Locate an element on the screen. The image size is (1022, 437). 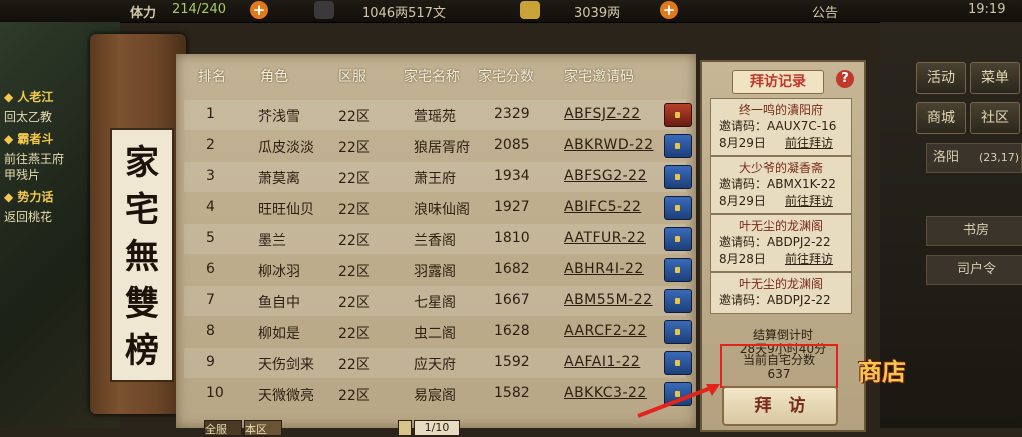
stamina-value: 214/240 is located at coordinates (199, 9).